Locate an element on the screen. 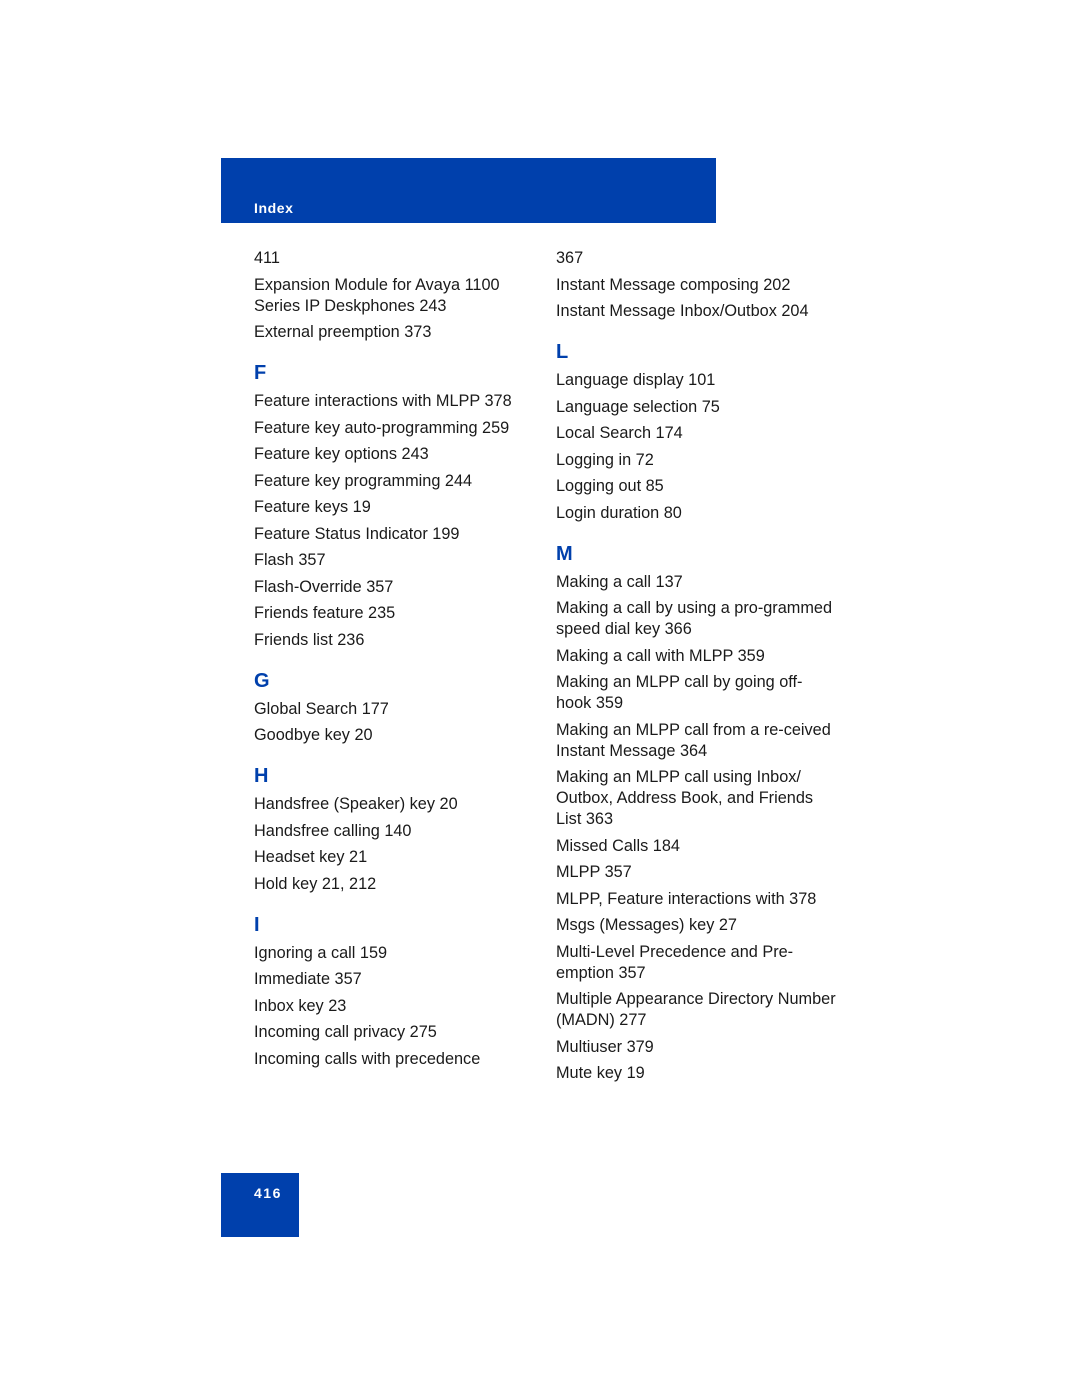  index-entry: Language display 101 is located at coordinates (636, 380).